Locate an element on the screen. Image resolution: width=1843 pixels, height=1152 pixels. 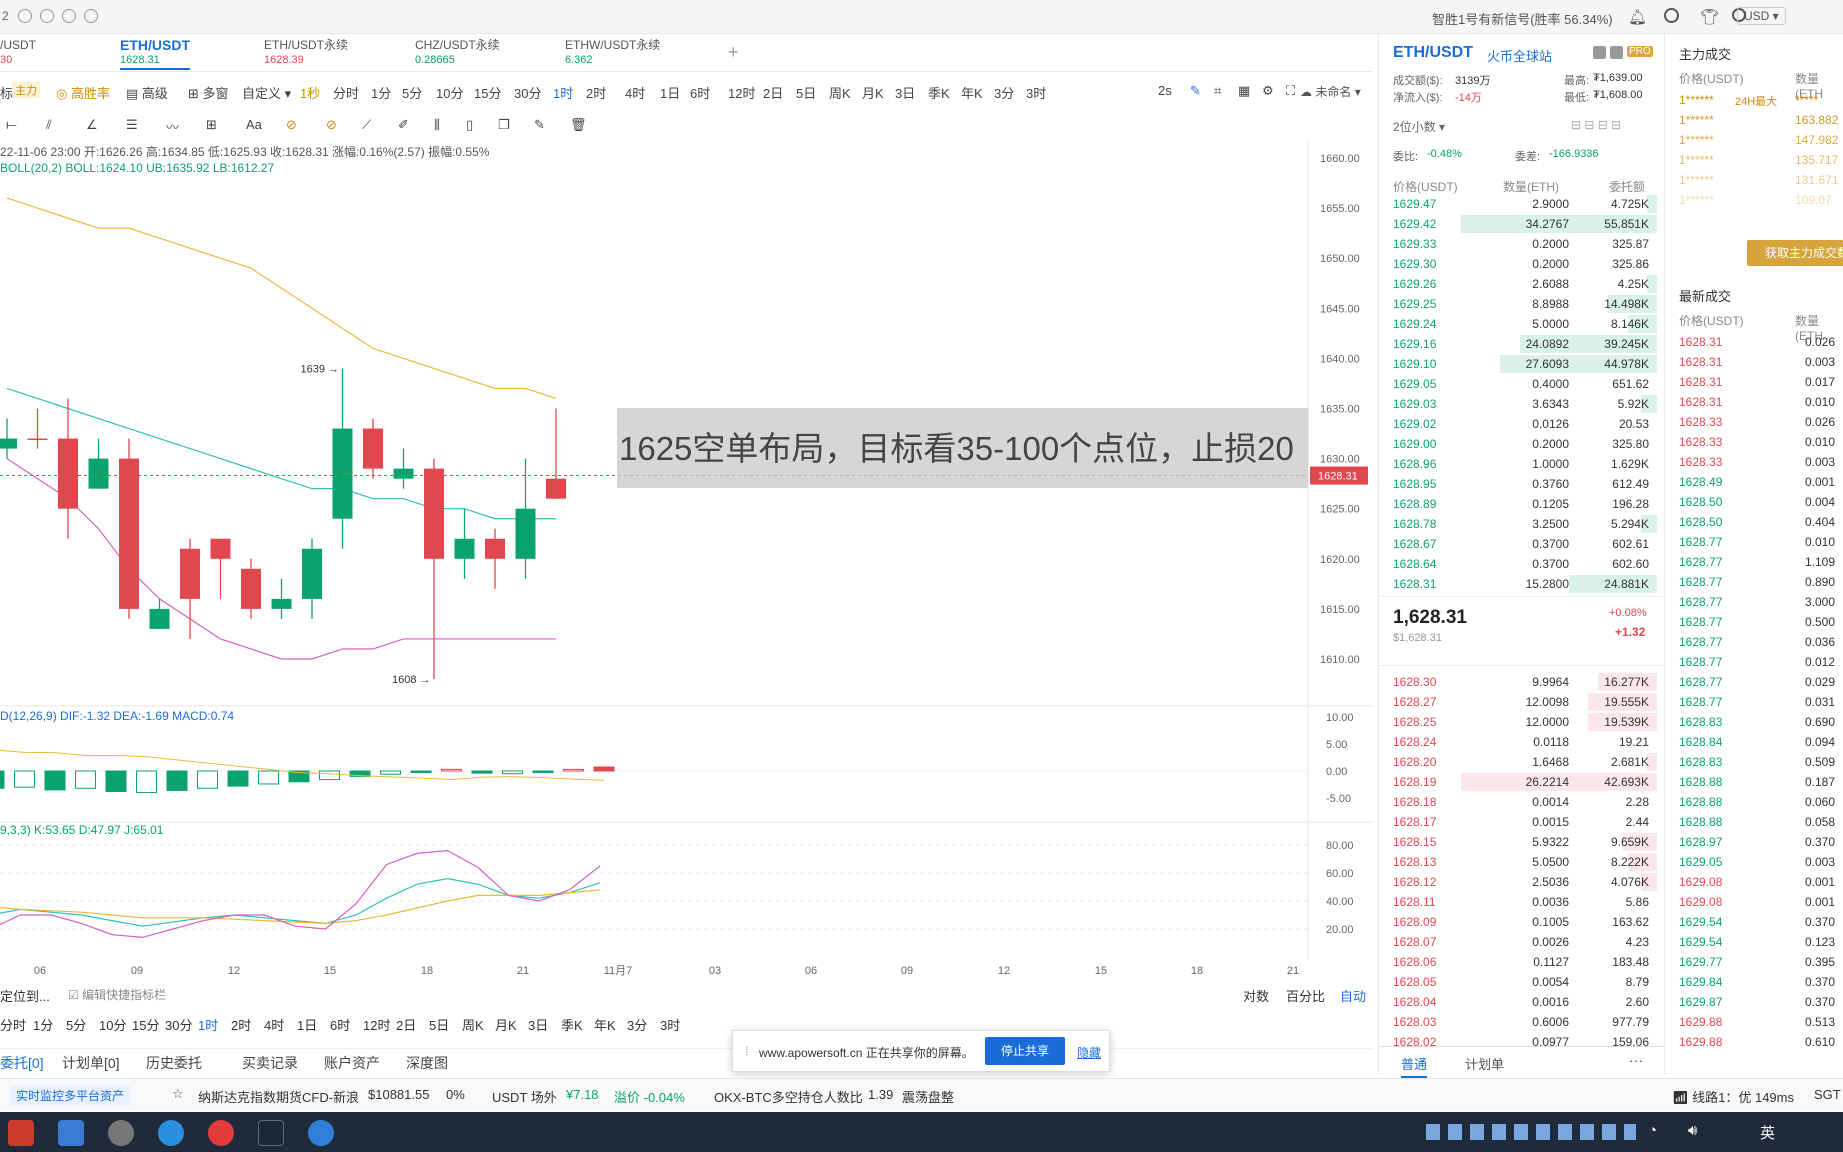
star-icon: ☆ is located at coordinates (178, 1094).